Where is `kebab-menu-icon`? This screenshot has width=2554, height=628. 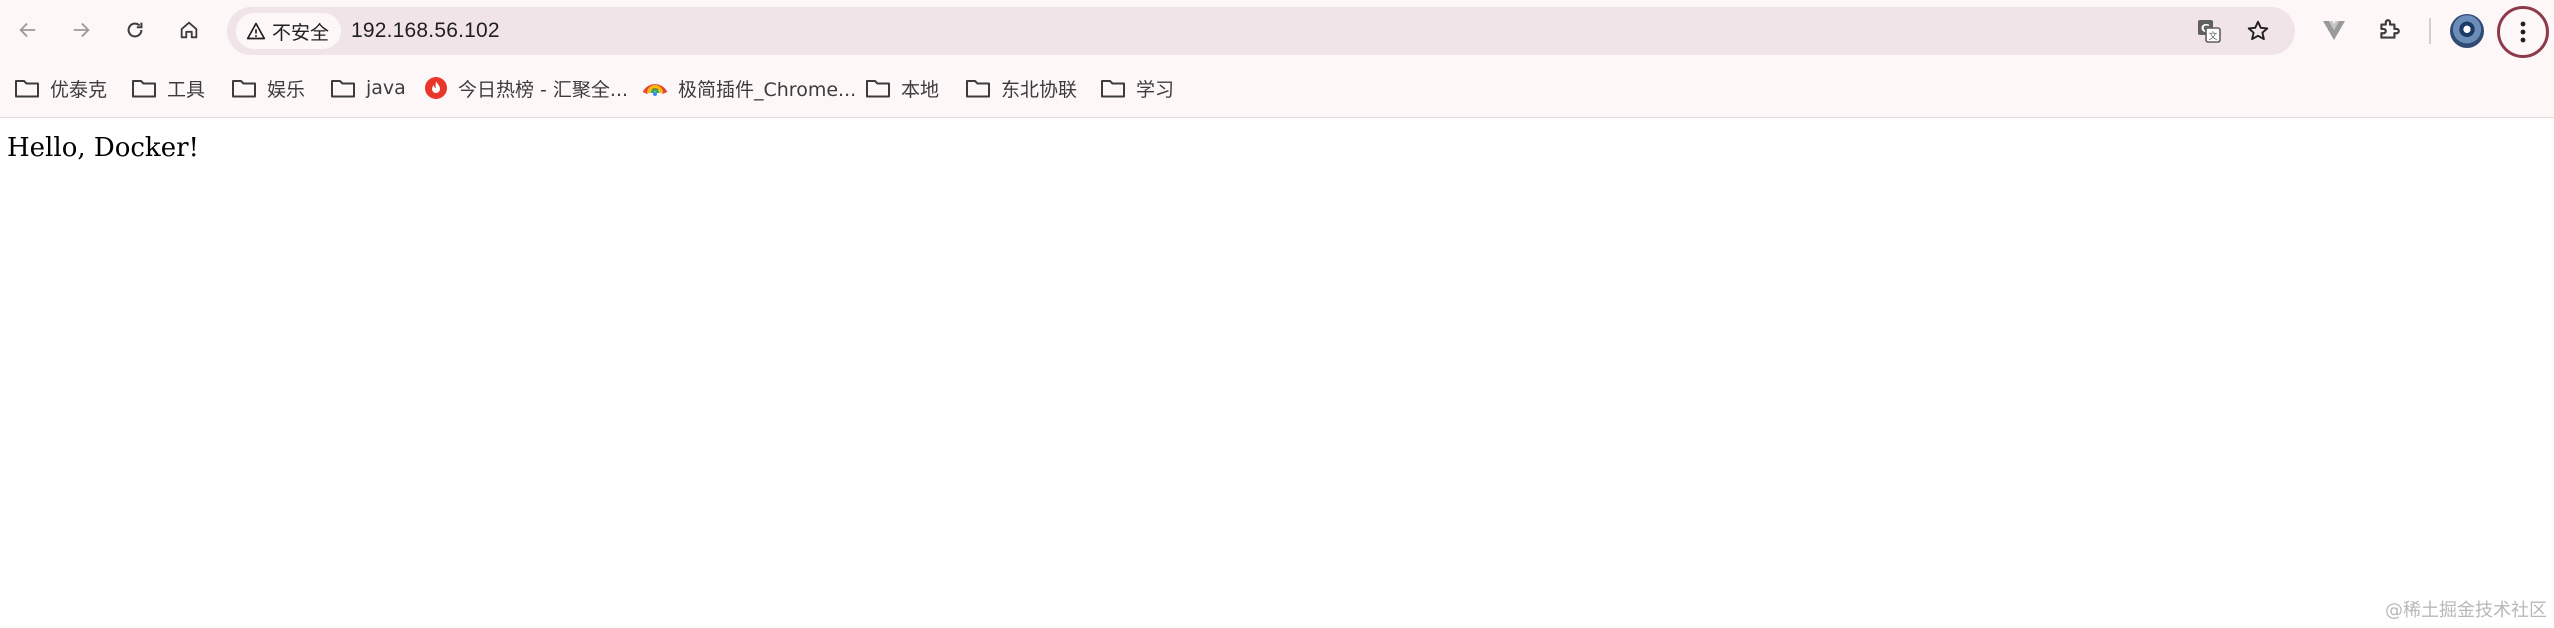
kebab-menu-icon is located at coordinates (2523, 32).